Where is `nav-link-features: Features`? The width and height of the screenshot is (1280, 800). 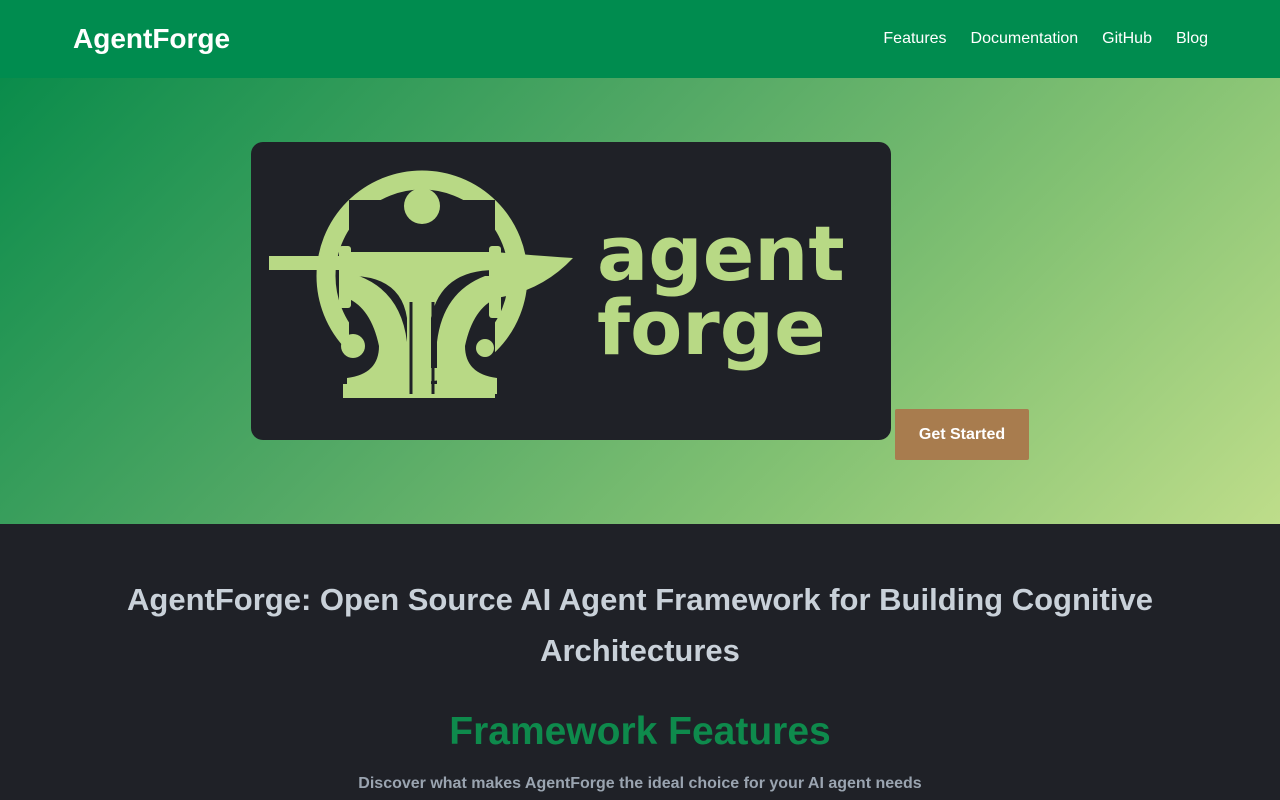
nav-link-features: Features is located at coordinates (914, 39).